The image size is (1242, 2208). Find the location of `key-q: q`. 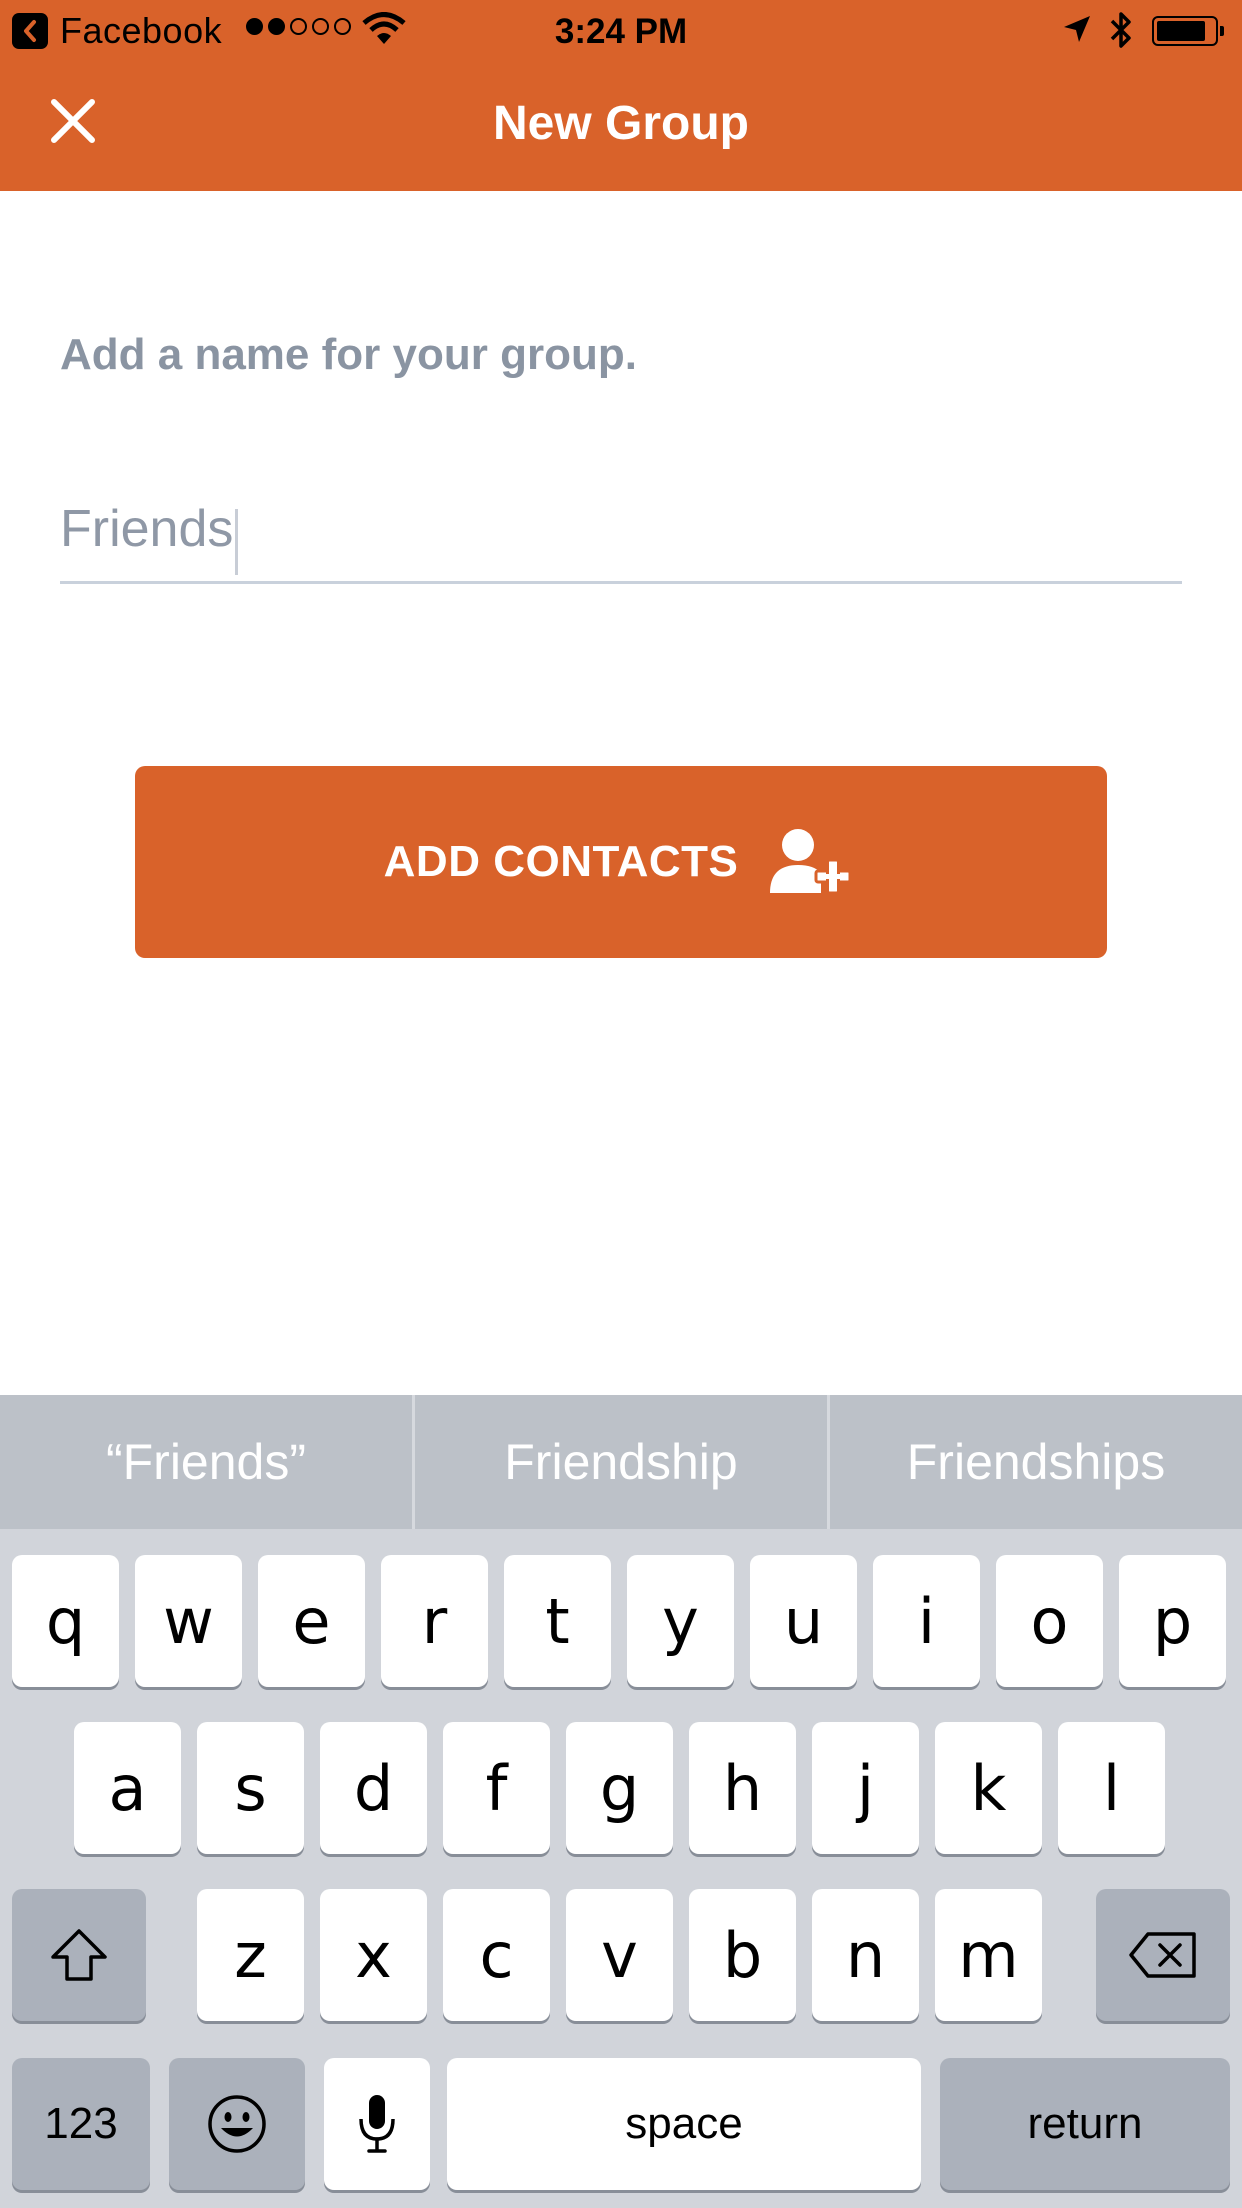

key-q: q is located at coordinates (65, 1621).